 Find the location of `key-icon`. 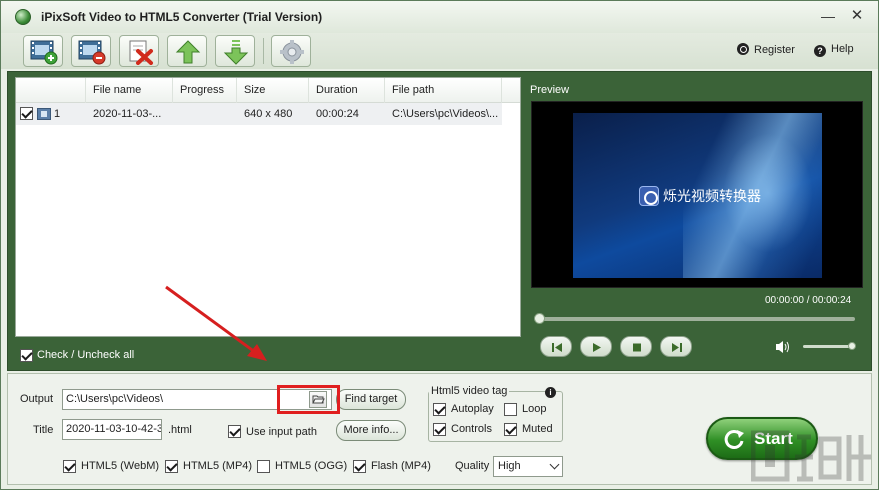

key-icon is located at coordinates (743, 49).